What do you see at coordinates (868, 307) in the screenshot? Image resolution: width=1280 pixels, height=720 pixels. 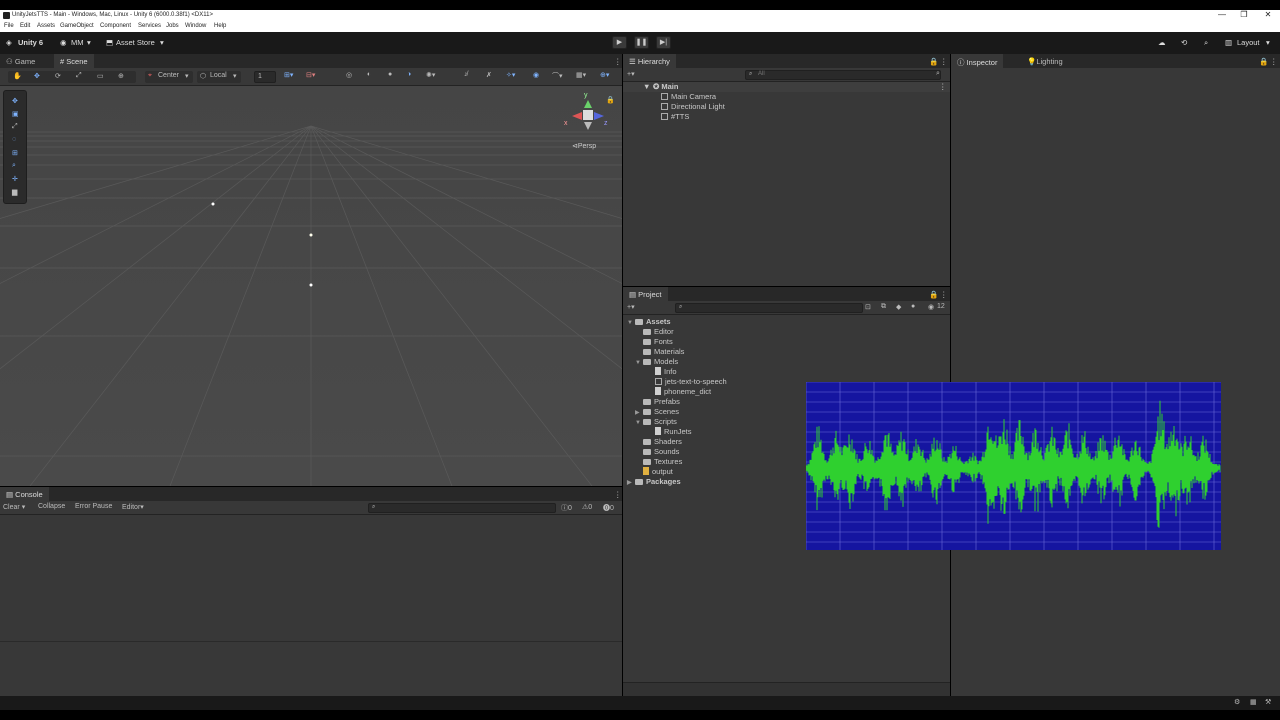 I see `search-by-type-icon: ⊡` at bounding box center [868, 307].